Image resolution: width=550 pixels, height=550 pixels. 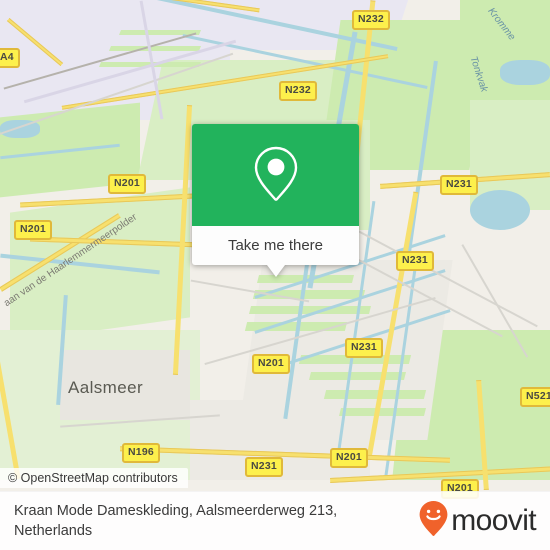 What do you see at coordinates (349, 458) in the screenshot?
I see `road-shield-n201-d: N201` at bounding box center [349, 458].